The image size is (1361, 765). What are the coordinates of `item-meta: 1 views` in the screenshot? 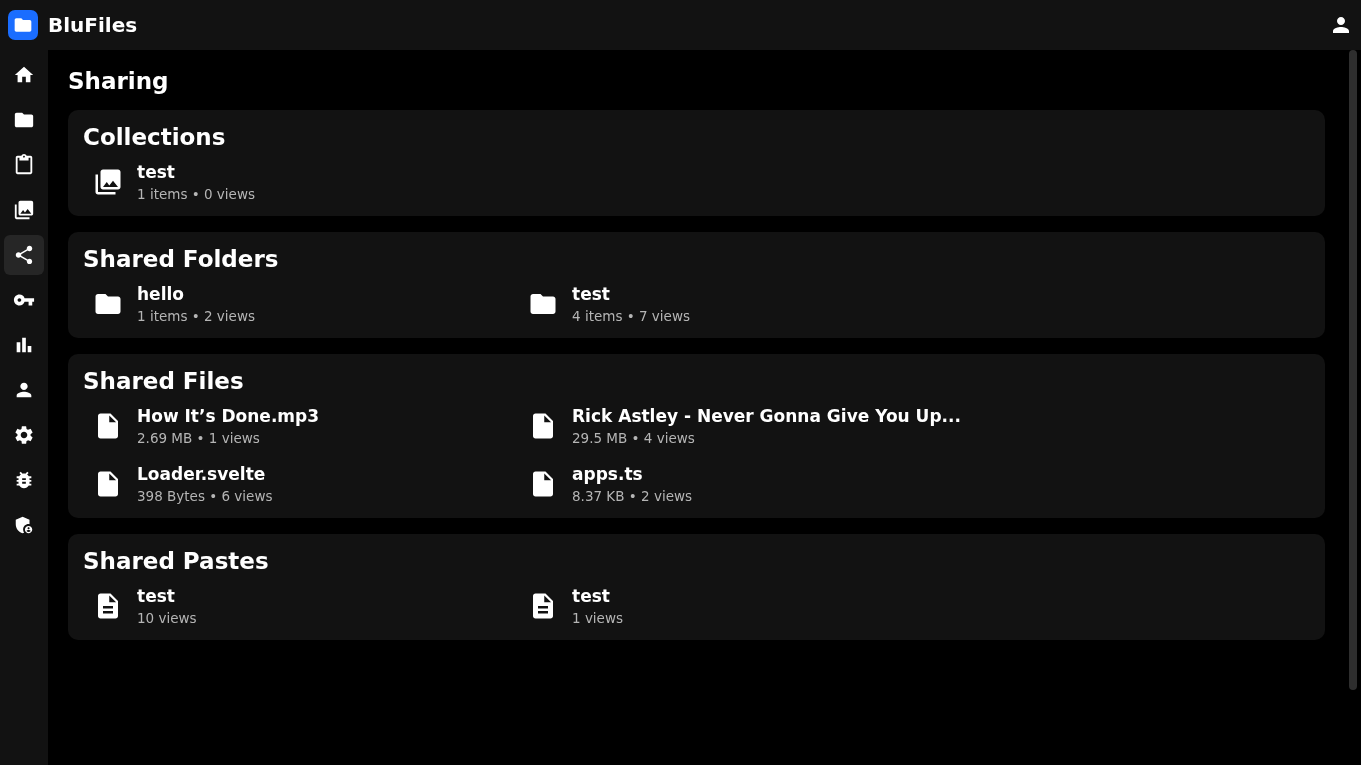 It's located at (597, 618).